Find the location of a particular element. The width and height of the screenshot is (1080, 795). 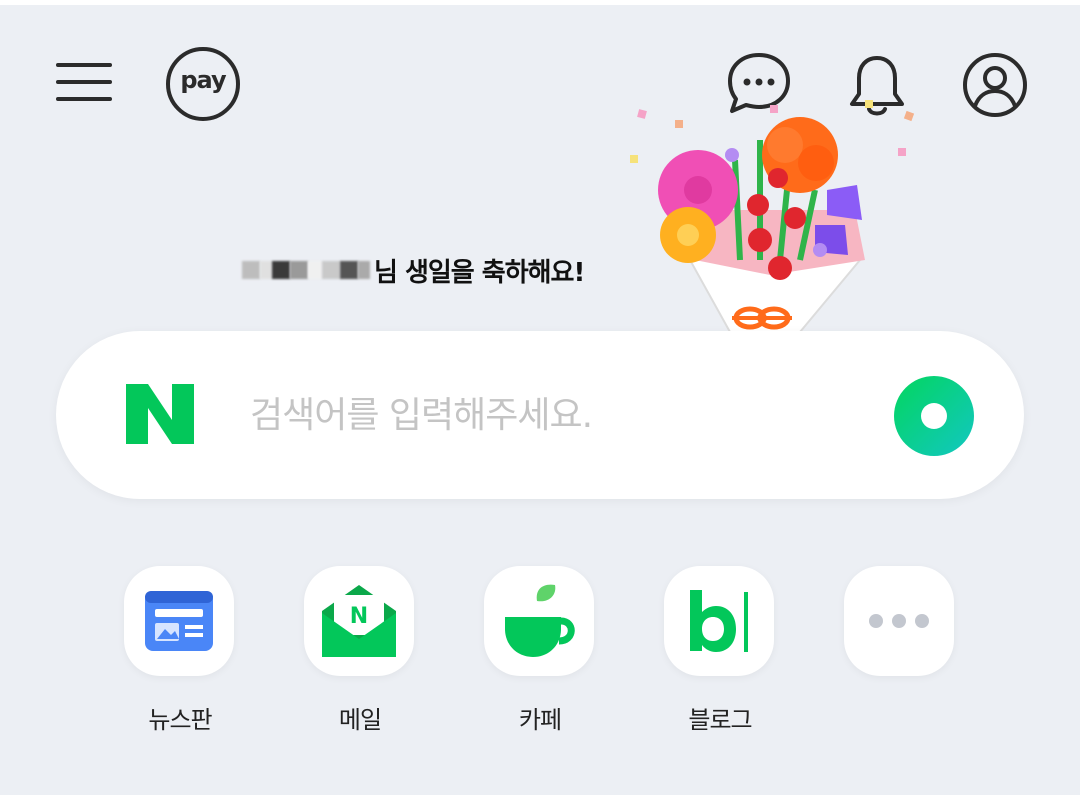

shortcut-more-tile is located at coordinates (899, 621).